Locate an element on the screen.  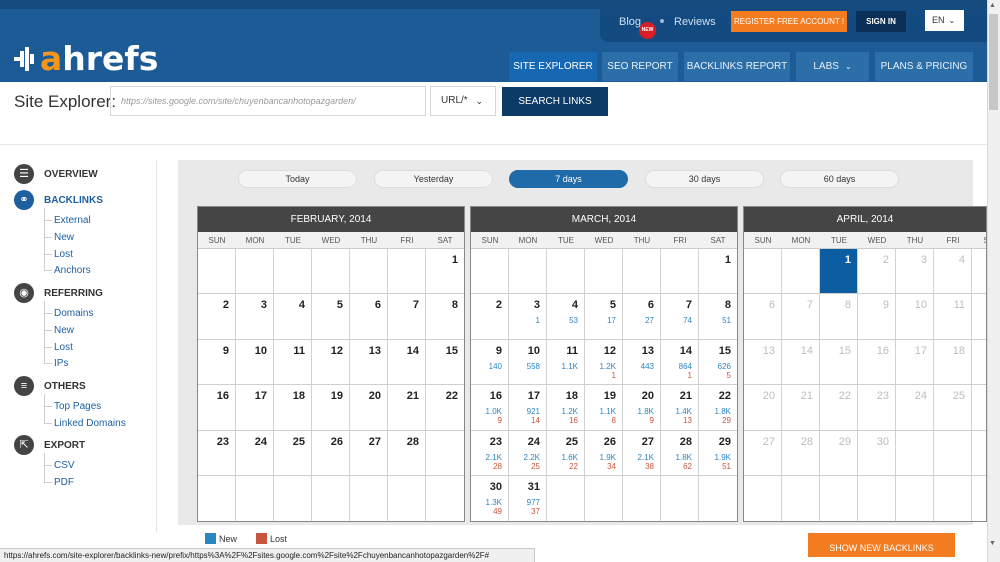
new-backlinks-count: 2.2K is located at coordinates (532, 457).